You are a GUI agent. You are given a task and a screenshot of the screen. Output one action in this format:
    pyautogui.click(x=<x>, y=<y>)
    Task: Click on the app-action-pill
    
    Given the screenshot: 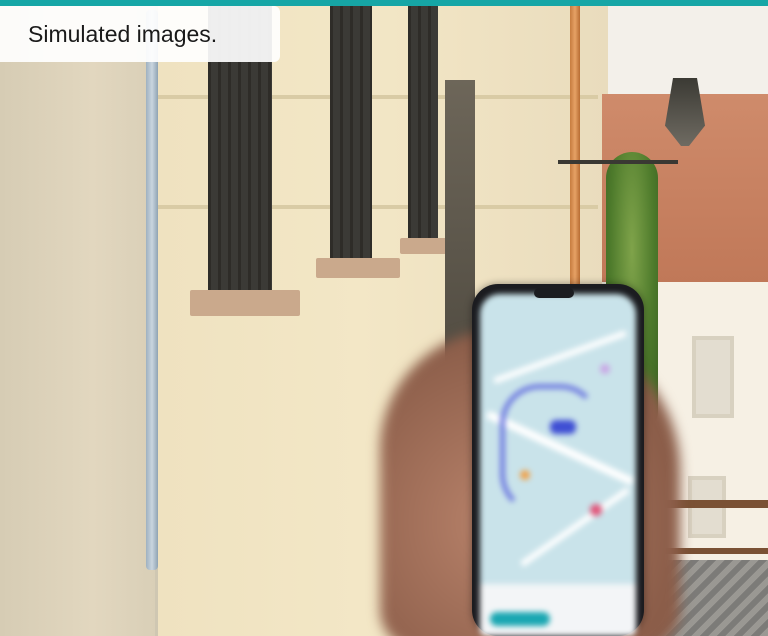 What is the action you would take?
    pyautogui.click(x=520, y=619)
    